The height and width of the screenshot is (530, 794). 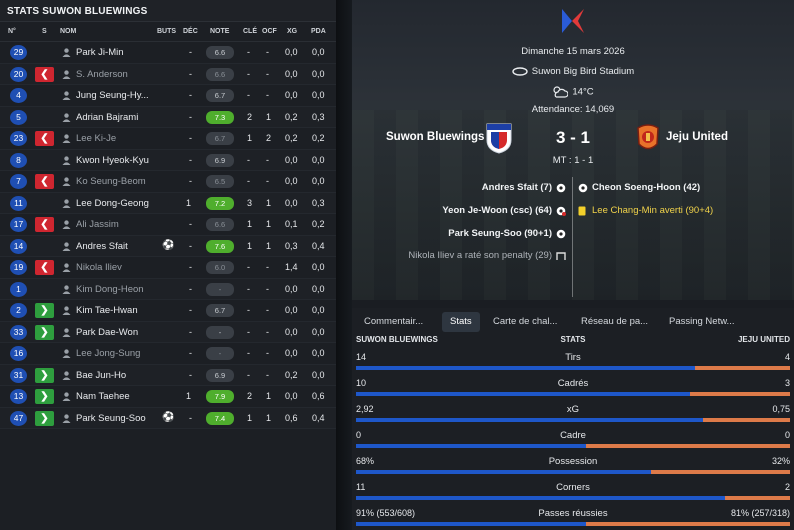 What do you see at coordinates (112, 203) in the screenshot?
I see `player-name: Lee Dong-Geong` at bounding box center [112, 203].